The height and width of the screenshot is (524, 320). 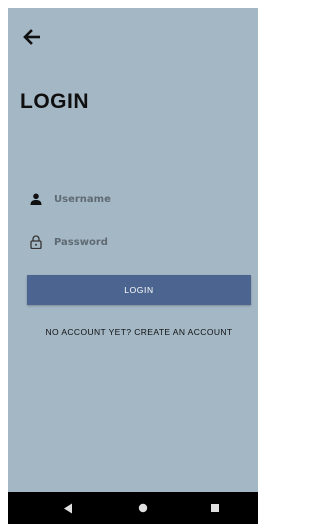 I want to click on back-button, so click(x=32, y=37).